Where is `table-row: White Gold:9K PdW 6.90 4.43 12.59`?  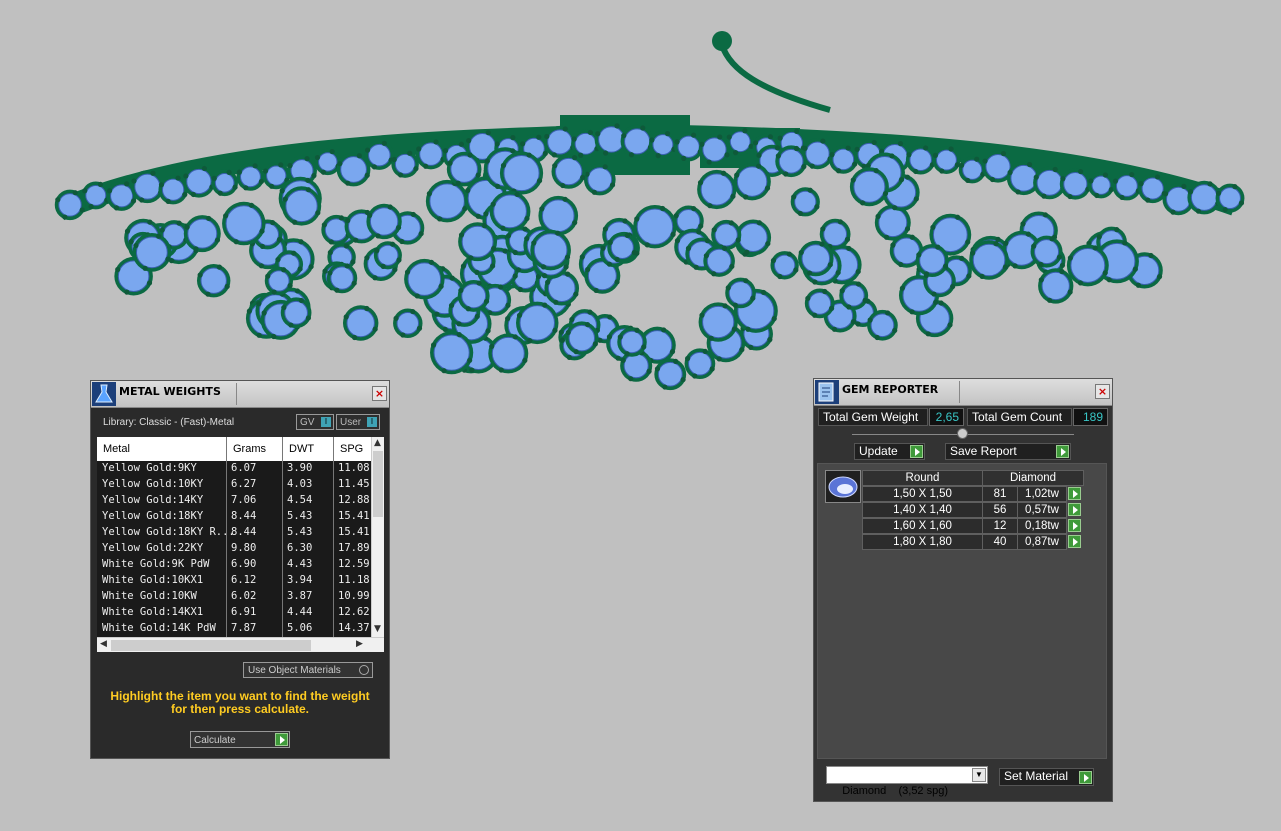
table-row: White Gold:9K PdW 6.90 4.43 12.59 is located at coordinates (234, 565).